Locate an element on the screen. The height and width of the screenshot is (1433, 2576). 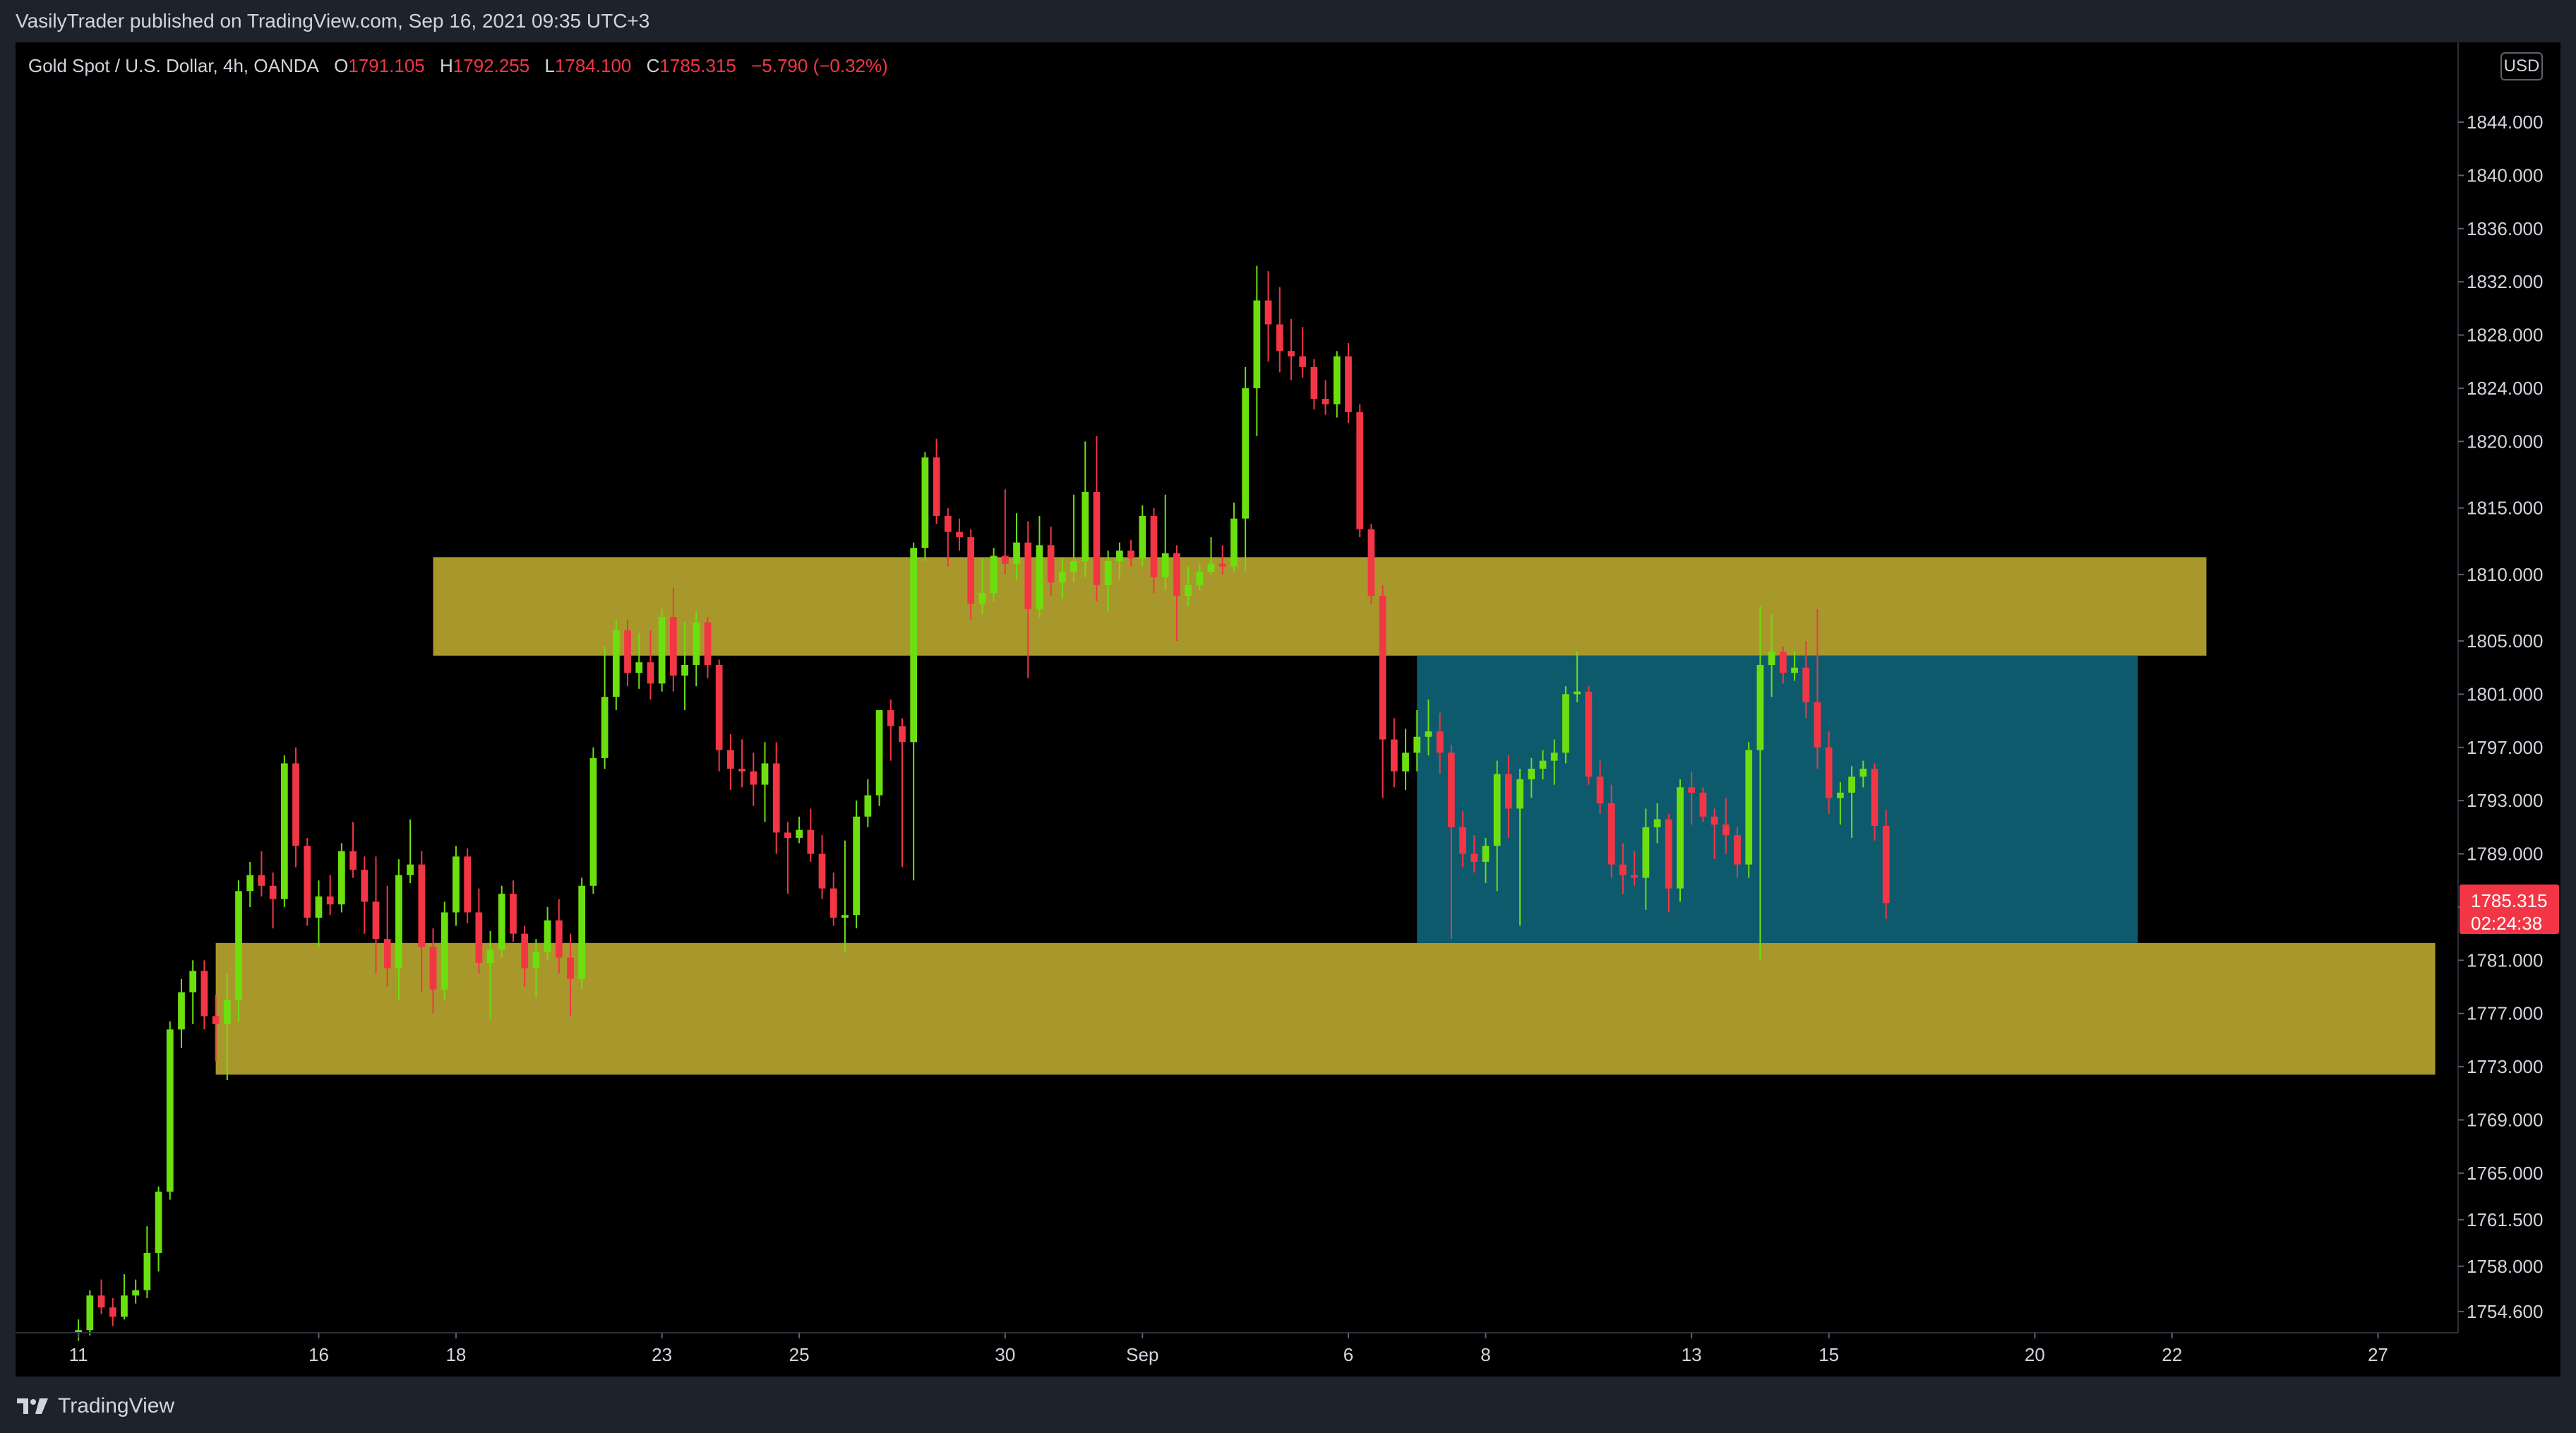
currency-selector: USD is located at coordinates (2521, 66).